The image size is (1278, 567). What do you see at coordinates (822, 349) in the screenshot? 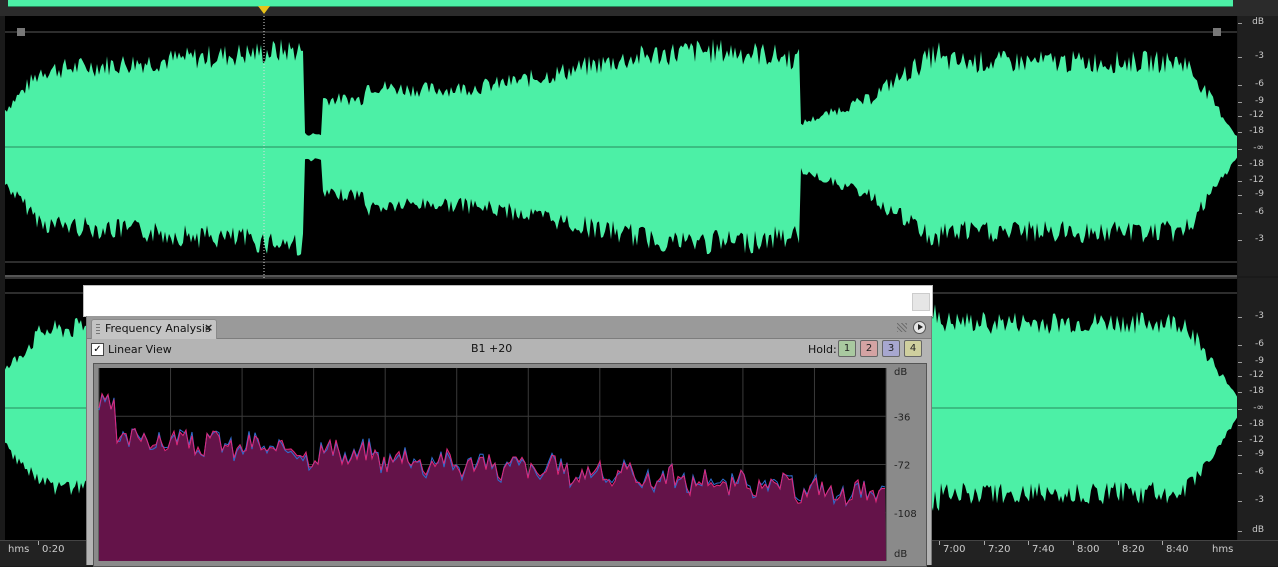
I see `hold-label: Hold:` at bounding box center [822, 349].